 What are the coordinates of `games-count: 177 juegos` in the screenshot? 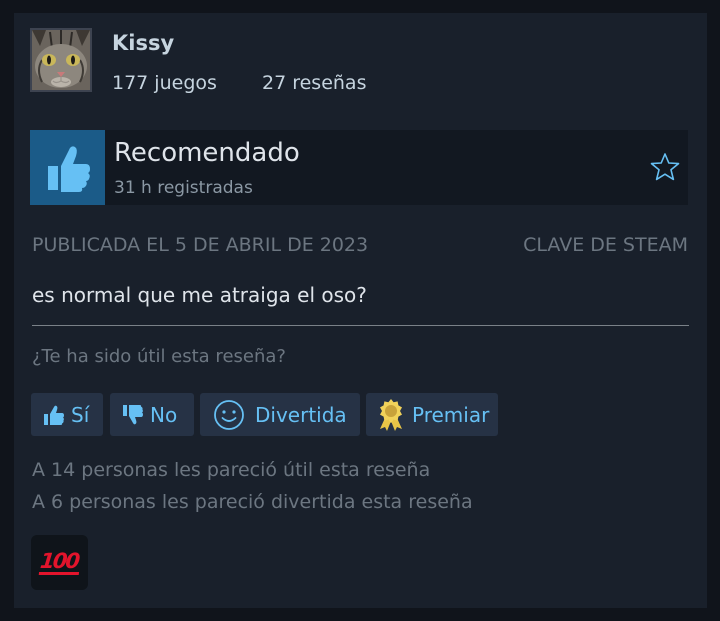 It's located at (164, 83).